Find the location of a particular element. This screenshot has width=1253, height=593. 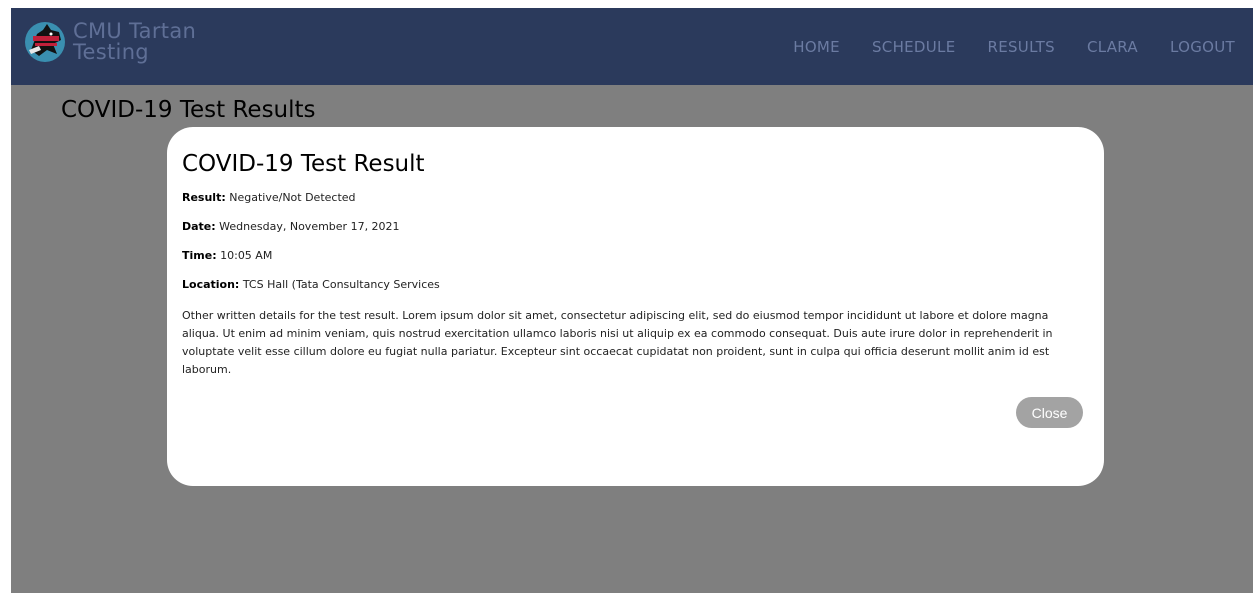

location-label: Location: is located at coordinates (211, 284).